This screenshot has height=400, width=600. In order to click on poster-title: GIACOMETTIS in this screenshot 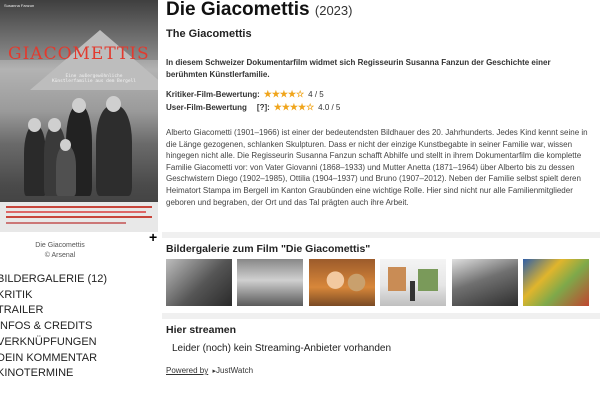, I will do `click(79, 54)`.